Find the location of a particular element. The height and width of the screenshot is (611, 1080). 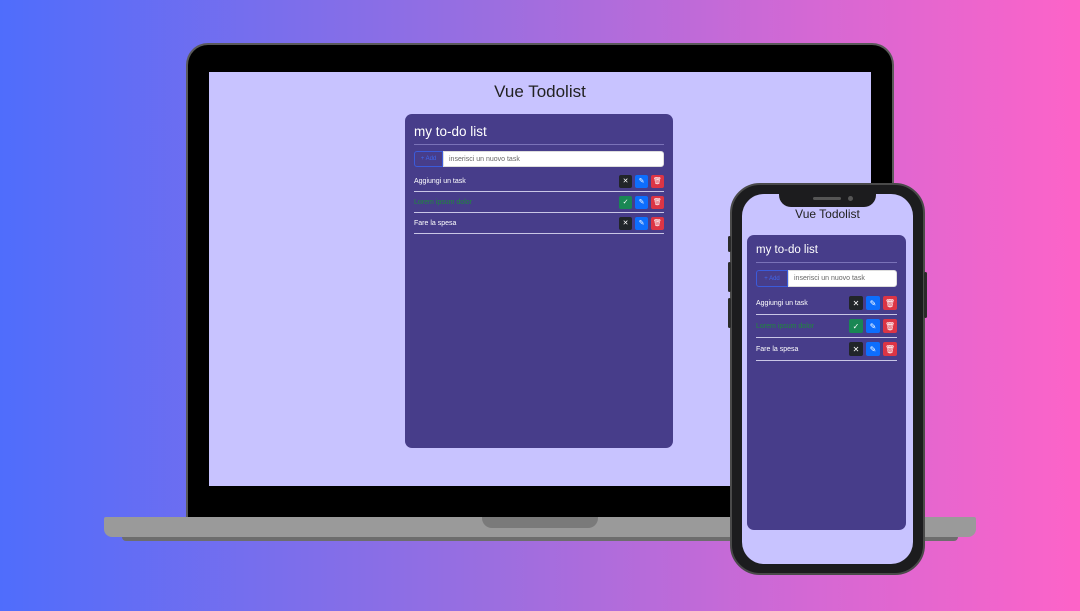

laptop-hinge is located at coordinates (540, 522).